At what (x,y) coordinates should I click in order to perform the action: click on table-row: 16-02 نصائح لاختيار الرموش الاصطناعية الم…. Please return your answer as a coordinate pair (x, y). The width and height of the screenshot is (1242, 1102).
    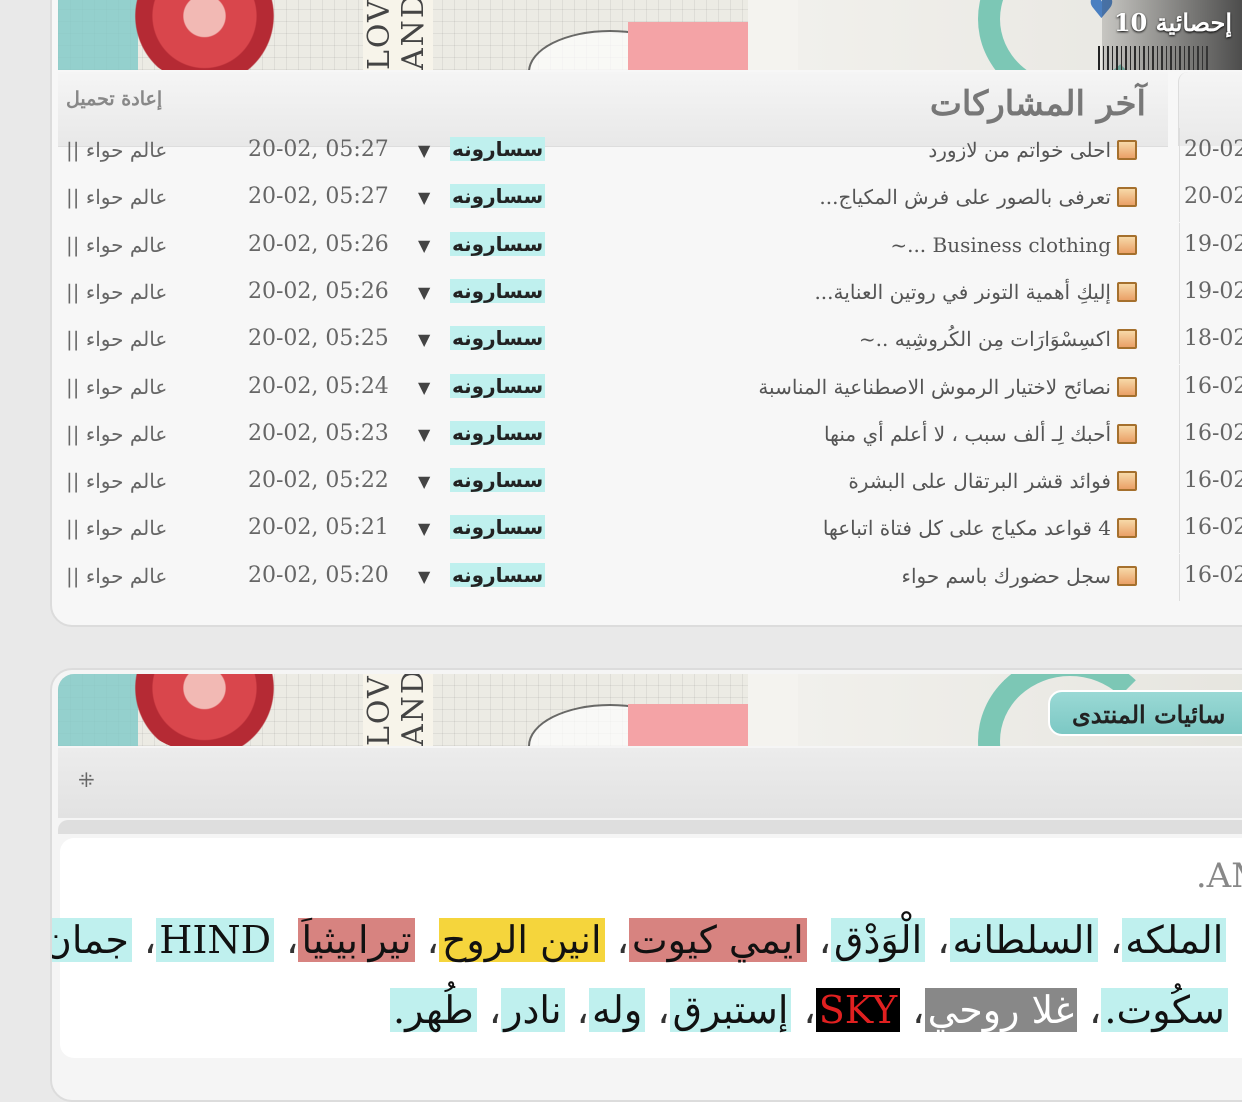
    Looking at the image, I should click on (647, 388).